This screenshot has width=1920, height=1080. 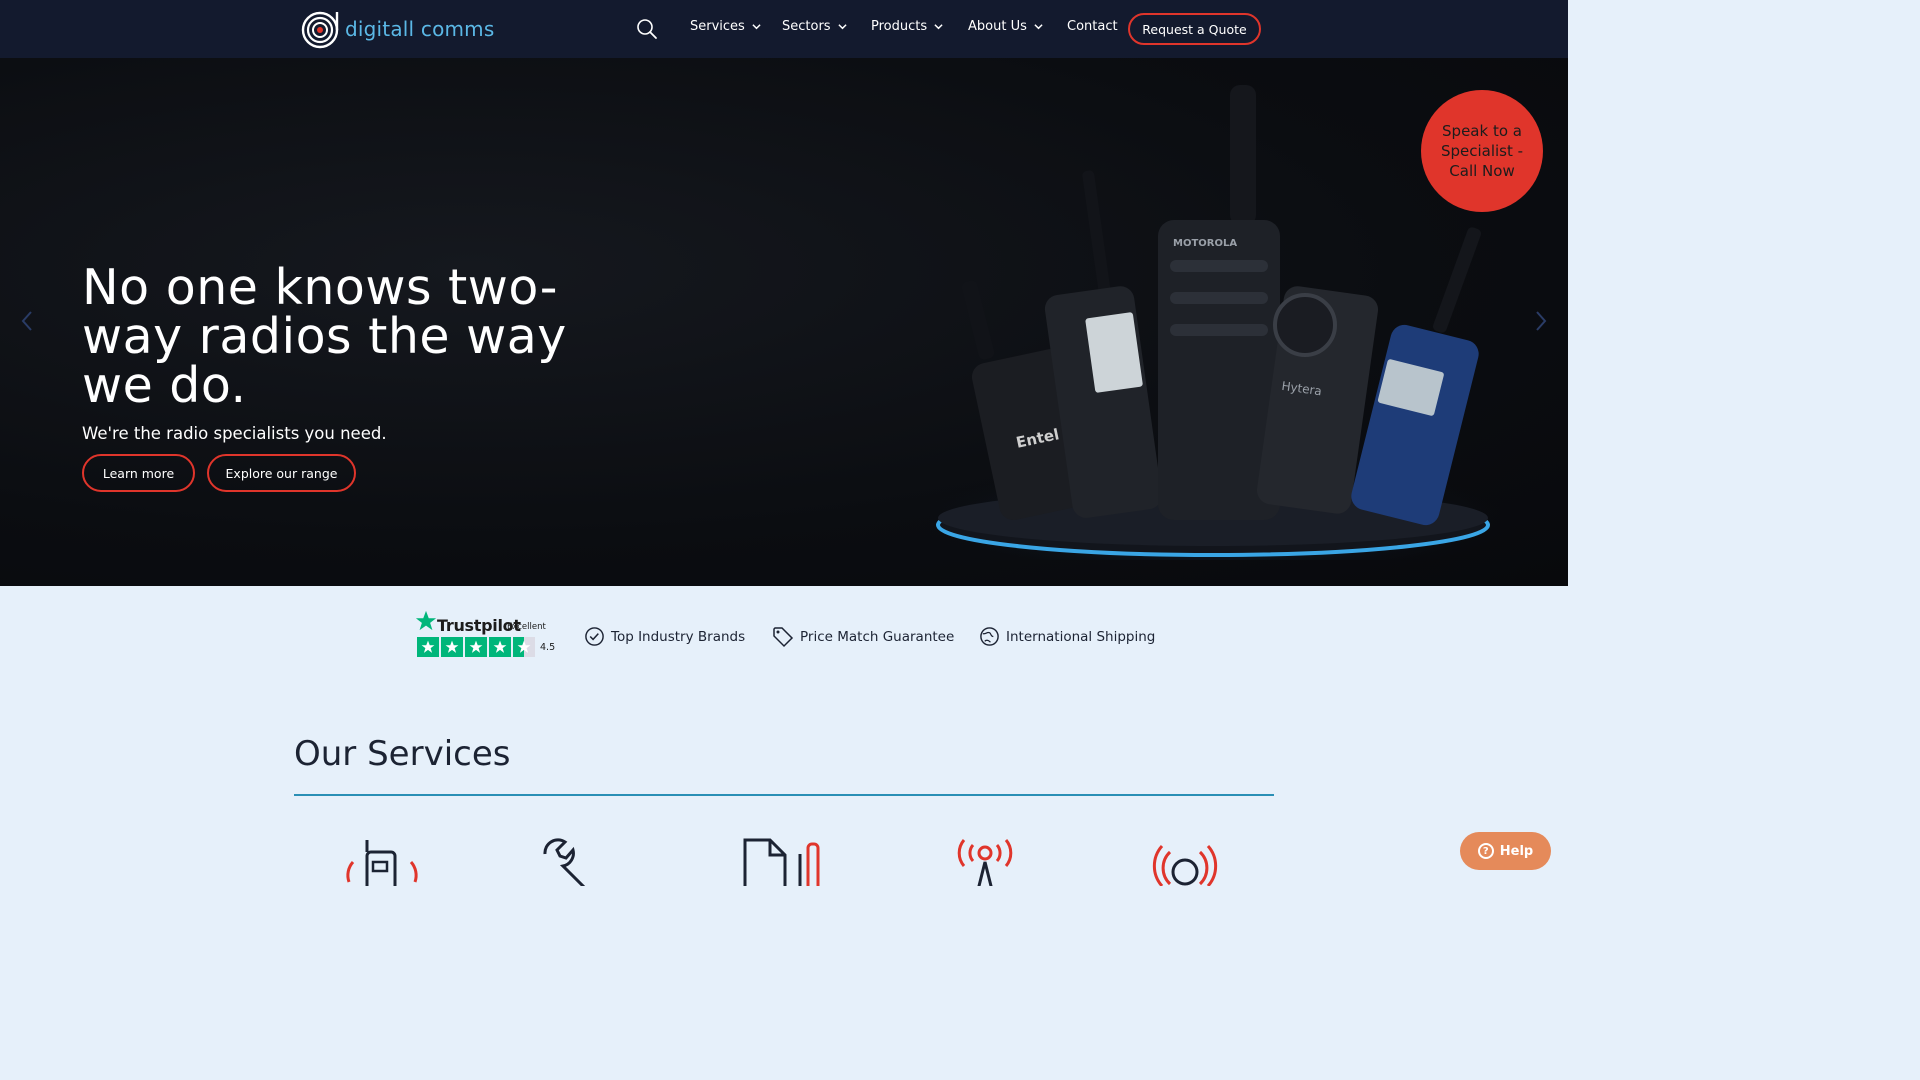 What do you see at coordinates (783, 637) in the screenshot?
I see `tag-icon` at bounding box center [783, 637].